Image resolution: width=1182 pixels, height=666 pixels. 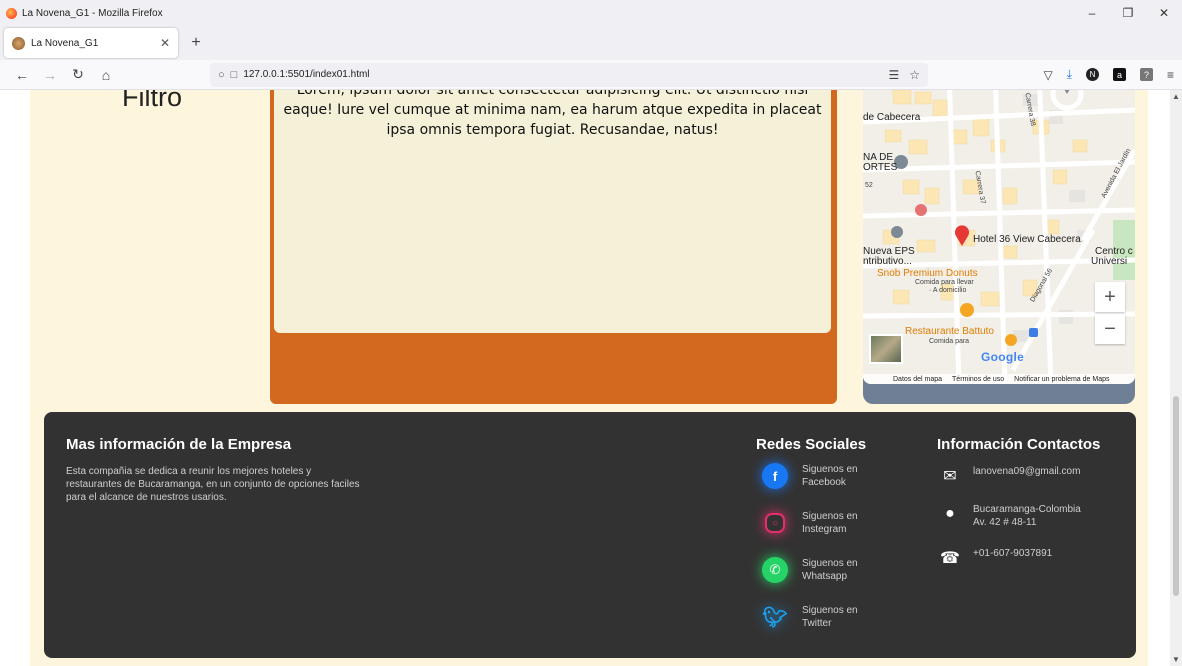 I want to click on extension-help-icon: ?, so click(x=1146, y=74).